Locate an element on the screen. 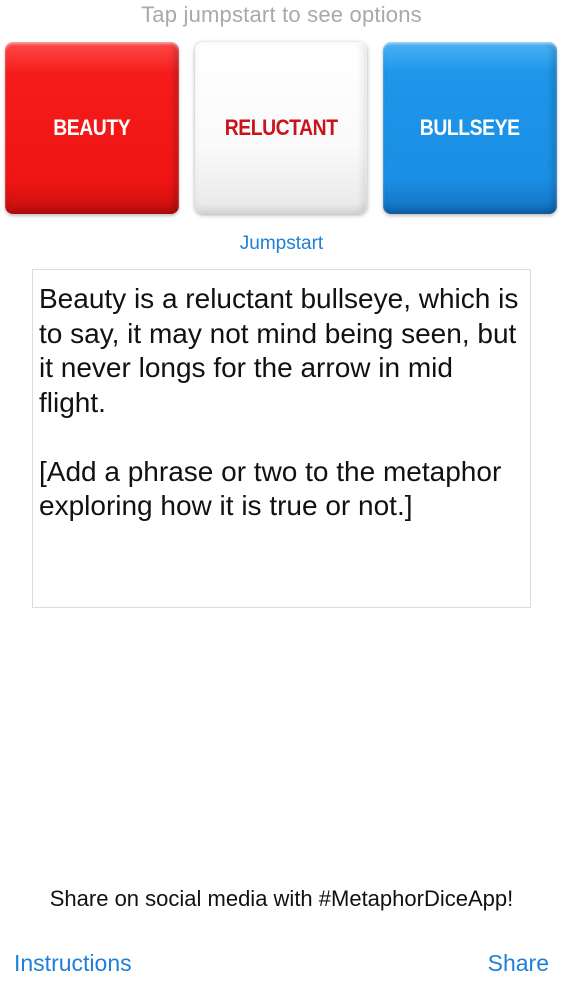 The height and width of the screenshot is (1000, 563). die-blue-label: BULLSEYE is located at coordinates (470, 127).